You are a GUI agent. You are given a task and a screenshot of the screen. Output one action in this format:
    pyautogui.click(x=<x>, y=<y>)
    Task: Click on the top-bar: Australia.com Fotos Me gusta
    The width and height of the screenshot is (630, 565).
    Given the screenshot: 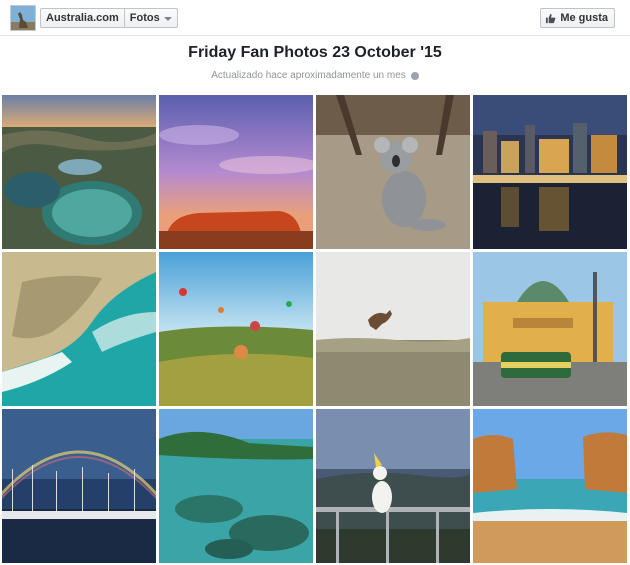 What is the action you would take?
    pyautogui.click(x=315, y=18)
    